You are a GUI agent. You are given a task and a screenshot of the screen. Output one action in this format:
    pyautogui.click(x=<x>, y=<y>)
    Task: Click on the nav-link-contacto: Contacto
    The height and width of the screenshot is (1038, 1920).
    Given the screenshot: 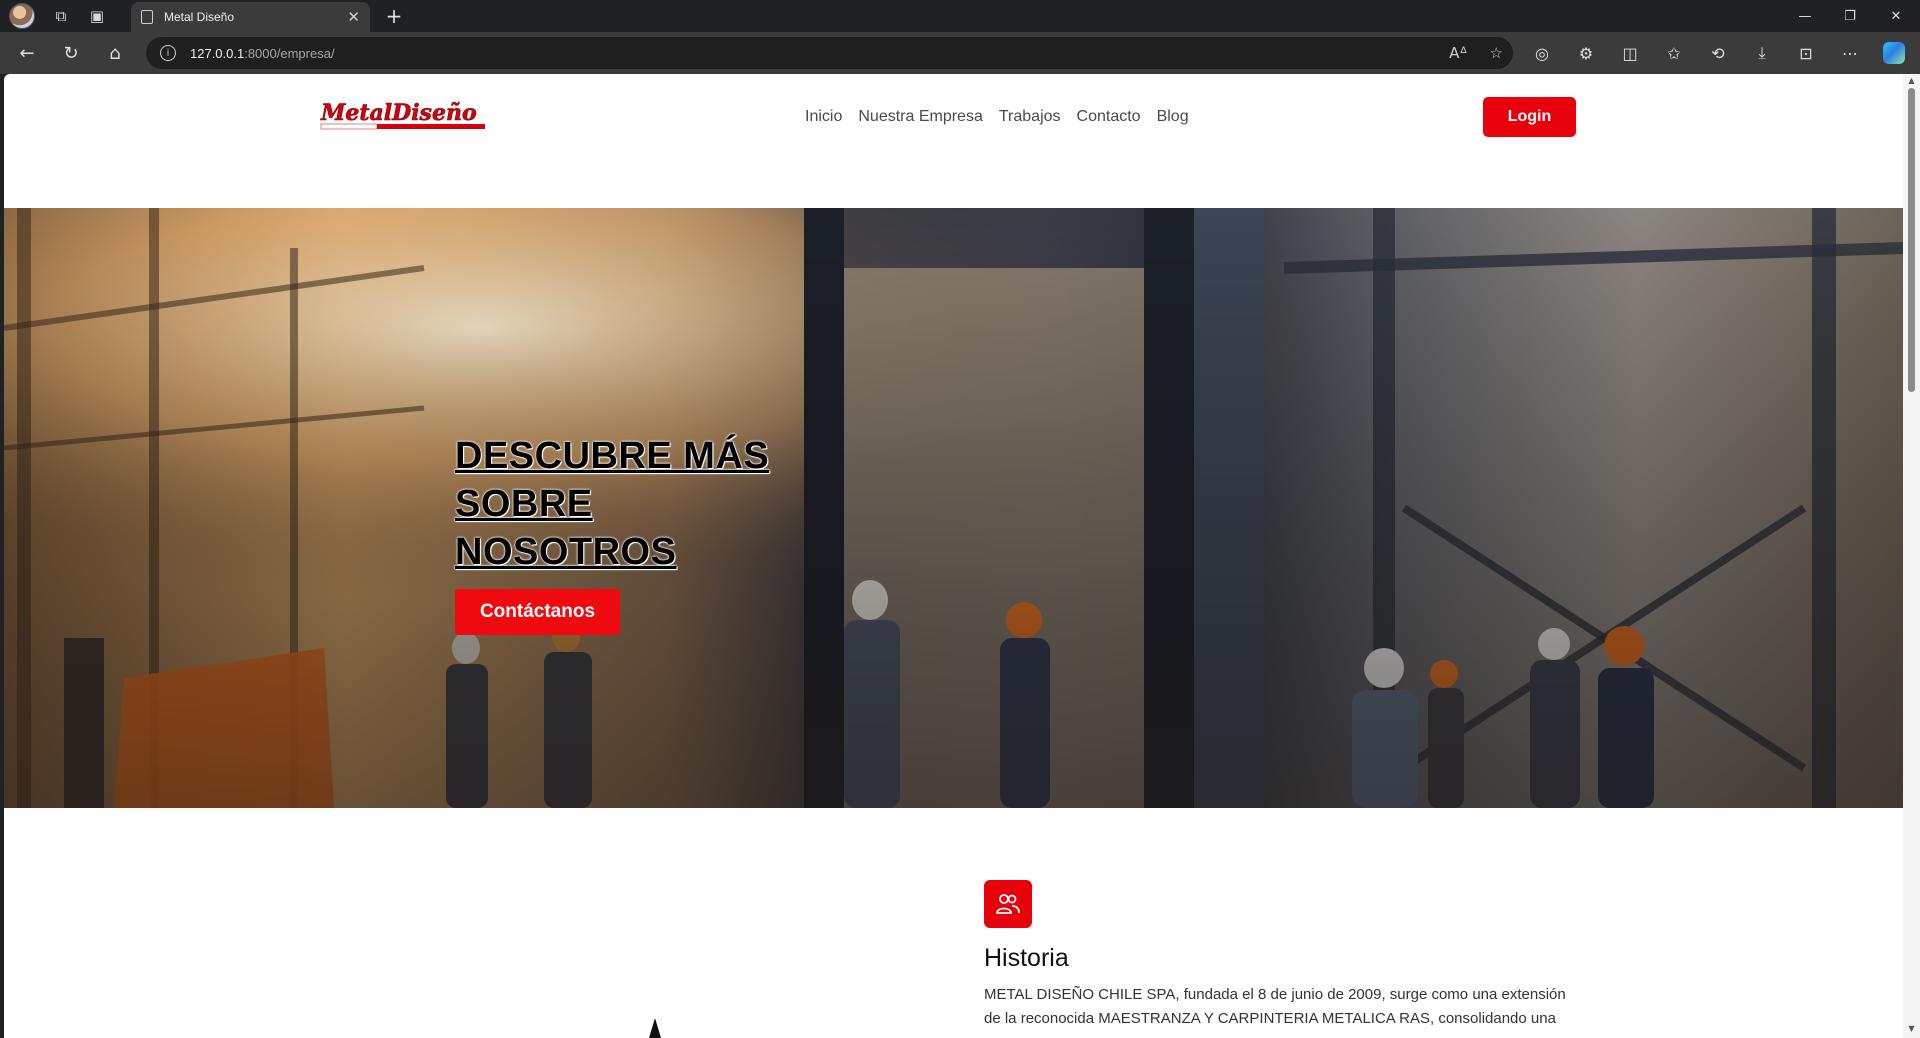 What is the action you would take?
    pyautogui.click(x=1109, y=117)
    